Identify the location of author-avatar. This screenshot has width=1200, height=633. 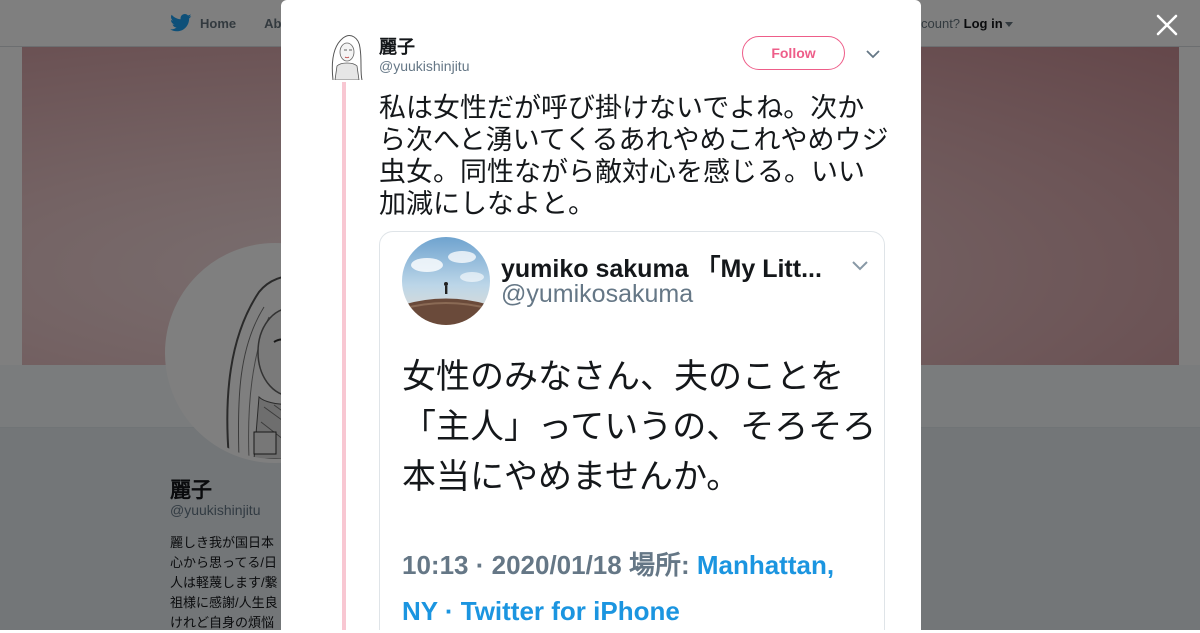
(345, 56).